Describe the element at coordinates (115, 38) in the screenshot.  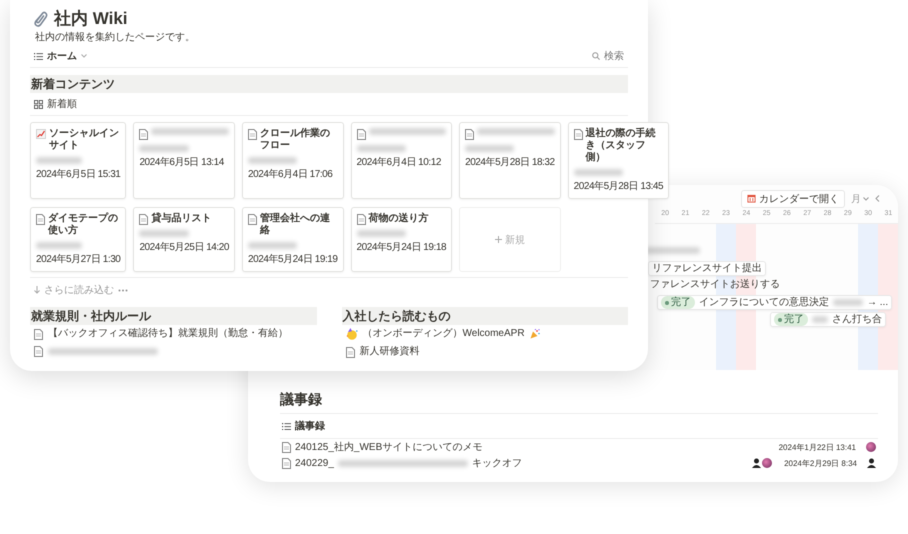
I see `page-description: 社内の情報を集約したページです。` at that location.